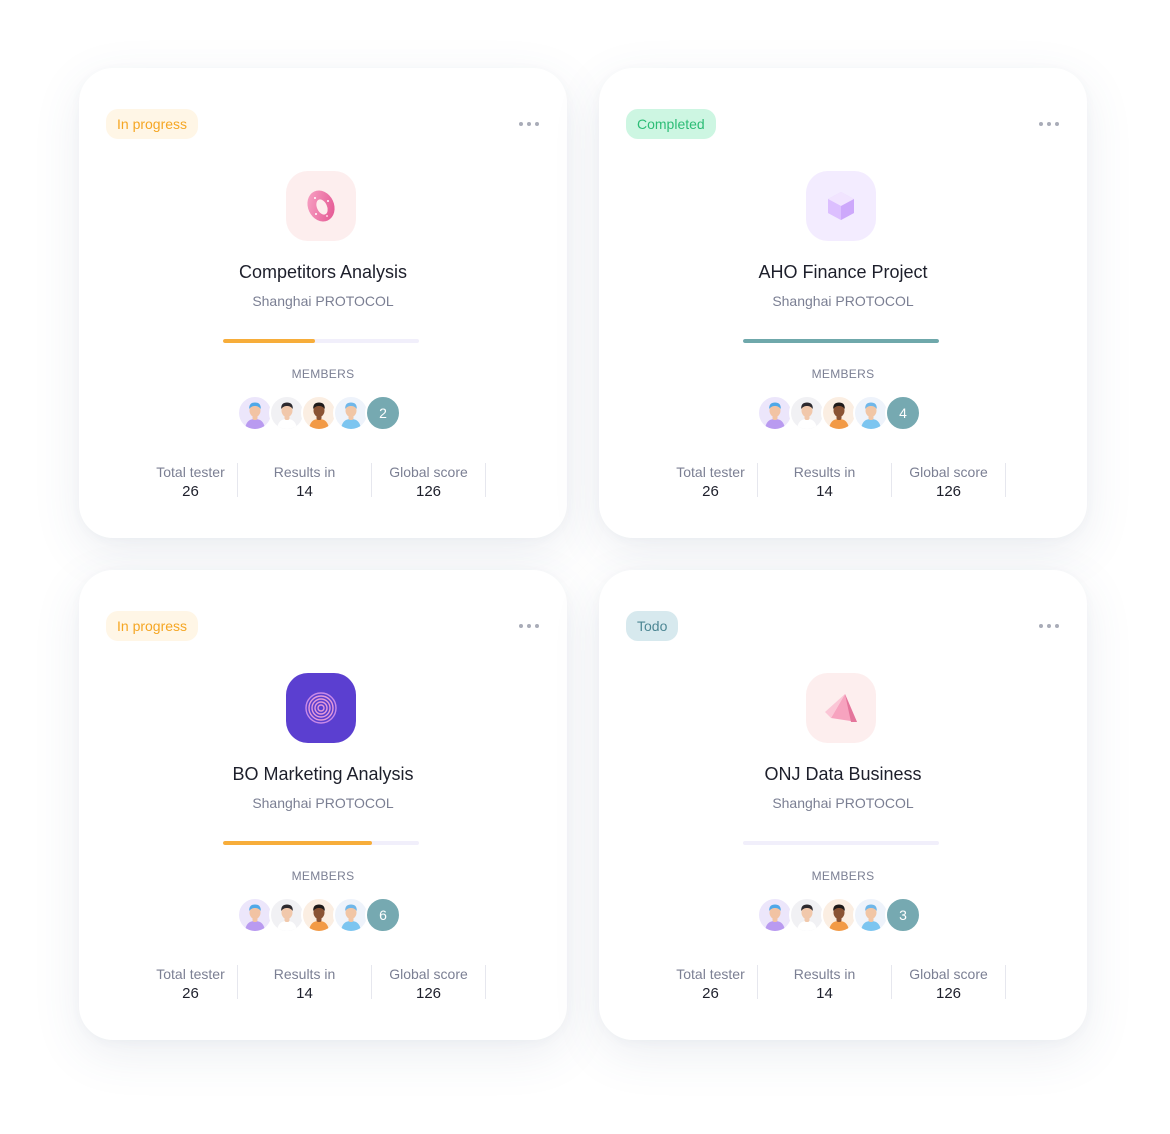 Image resolution: width=1170 pixels, height=1134 pixels. I want to click on member-avatars: 2, so click(319, 413).